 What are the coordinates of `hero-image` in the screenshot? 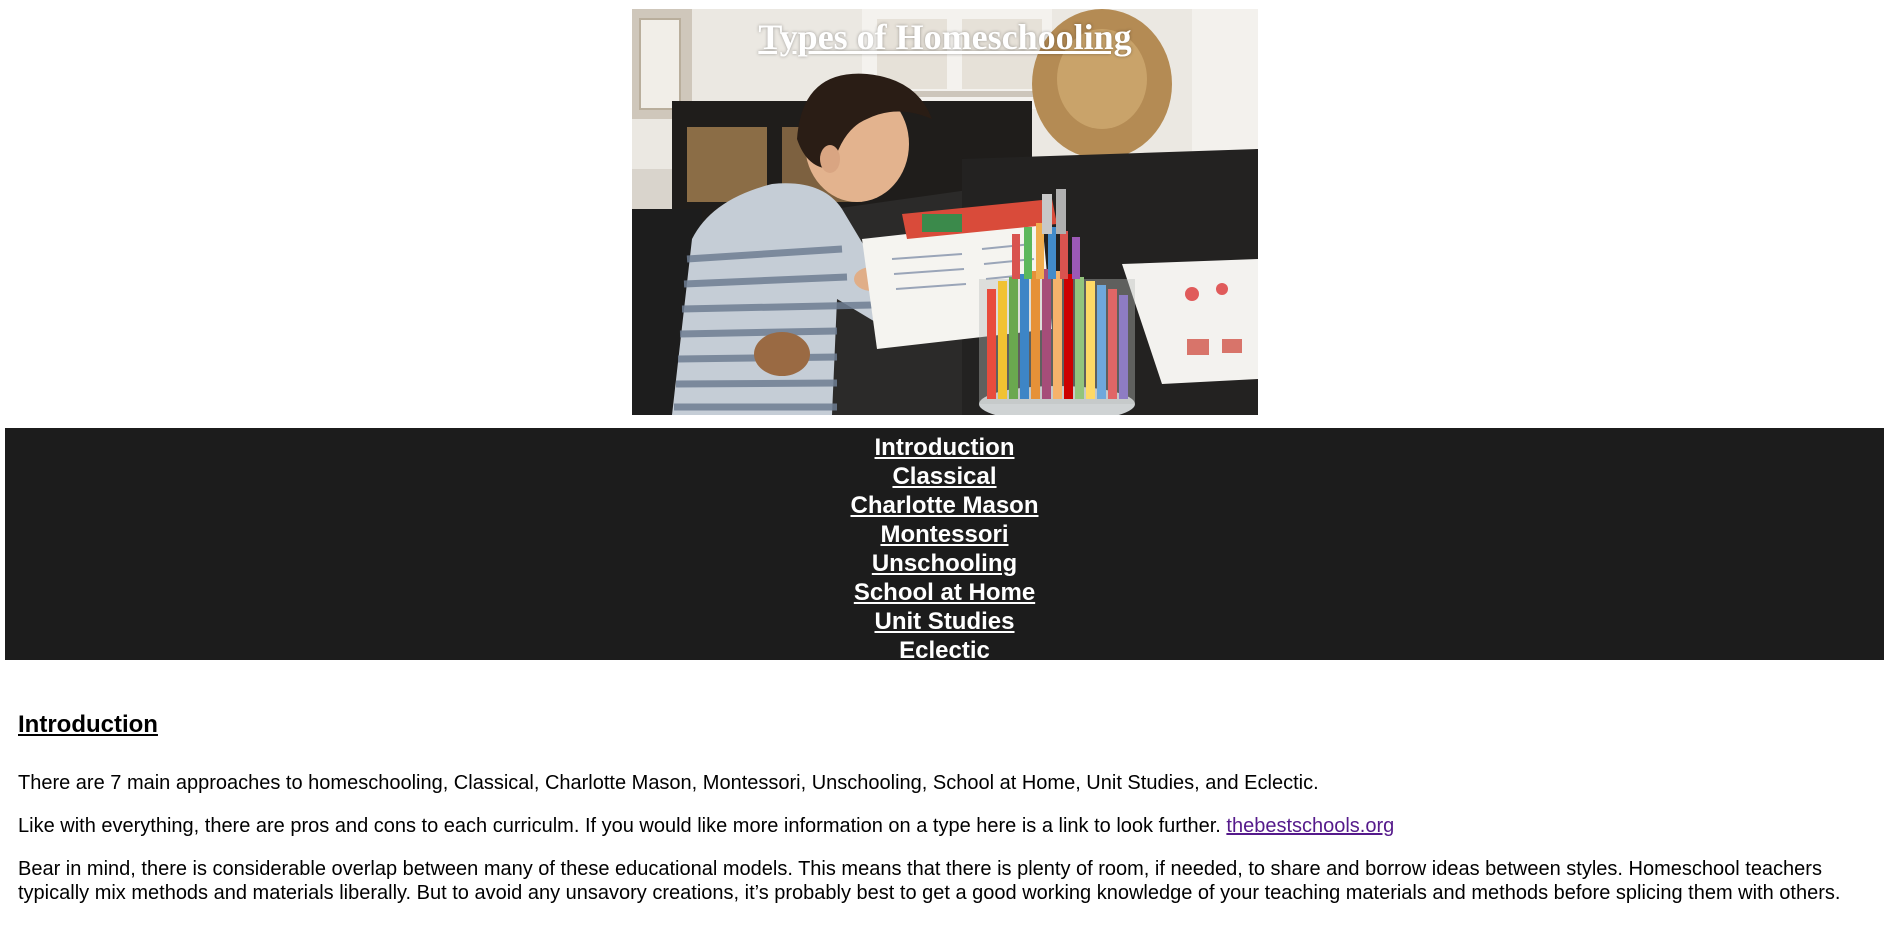 It's located at (945, 212).